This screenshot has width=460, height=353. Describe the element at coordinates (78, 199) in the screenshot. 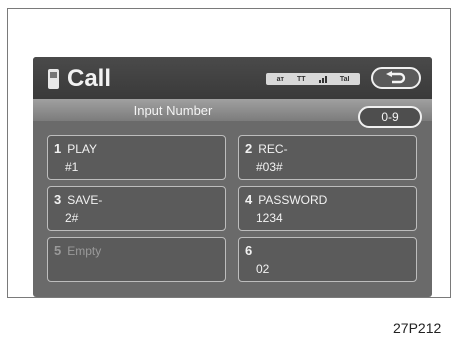

I see `entry-title: 3 SAVE-` at that location.